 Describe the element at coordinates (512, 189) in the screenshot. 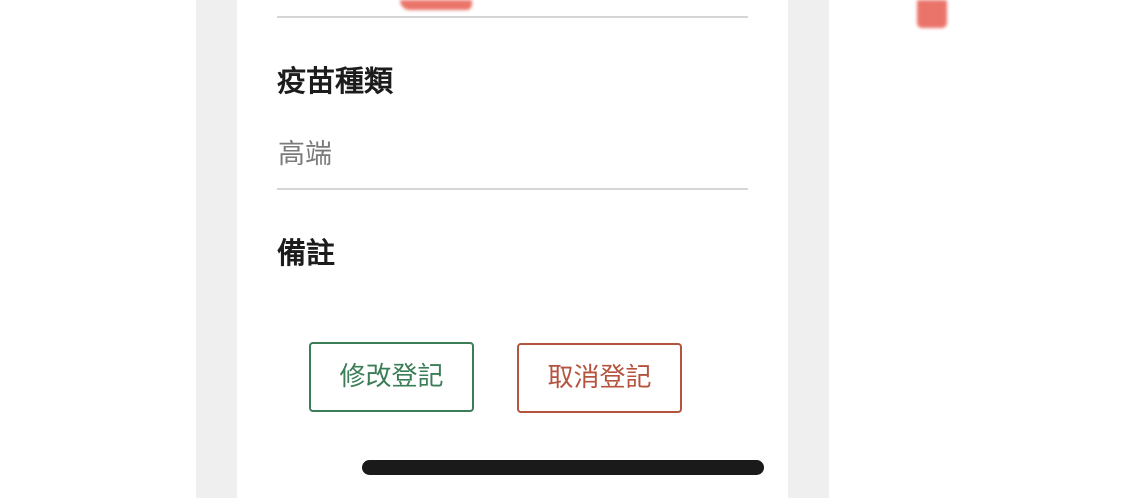

I see `divider-vaccine-type` at that location.